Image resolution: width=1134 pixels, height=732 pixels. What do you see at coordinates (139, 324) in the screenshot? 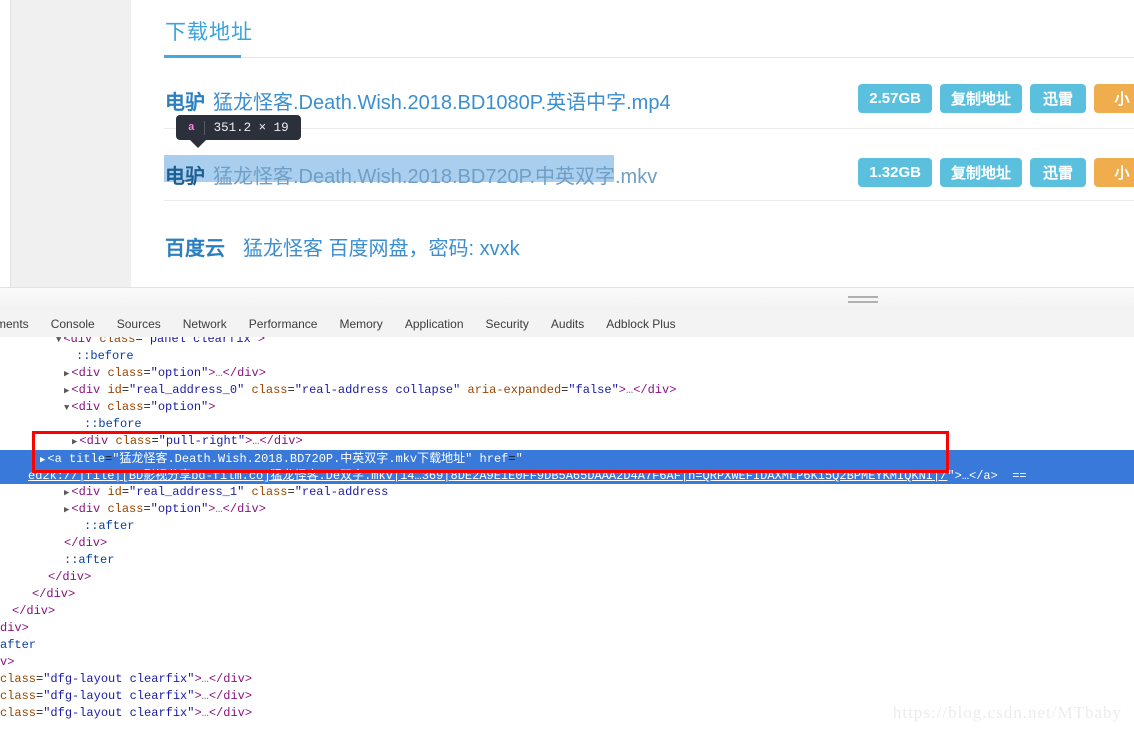
I see `devtools-tab: Sources` at bounding box center [139, 324].